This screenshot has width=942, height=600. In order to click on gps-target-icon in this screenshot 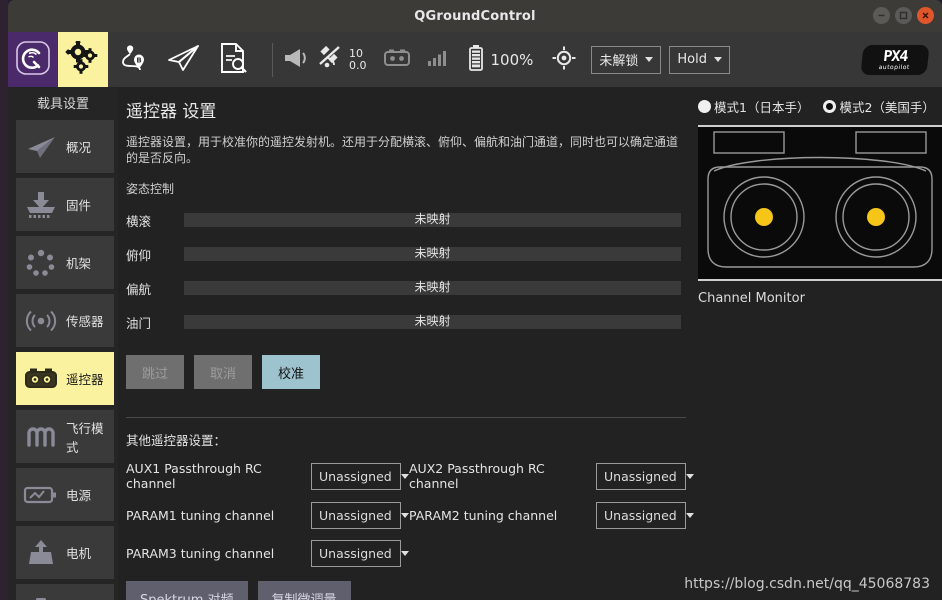, I will do `click(564, 60)`.